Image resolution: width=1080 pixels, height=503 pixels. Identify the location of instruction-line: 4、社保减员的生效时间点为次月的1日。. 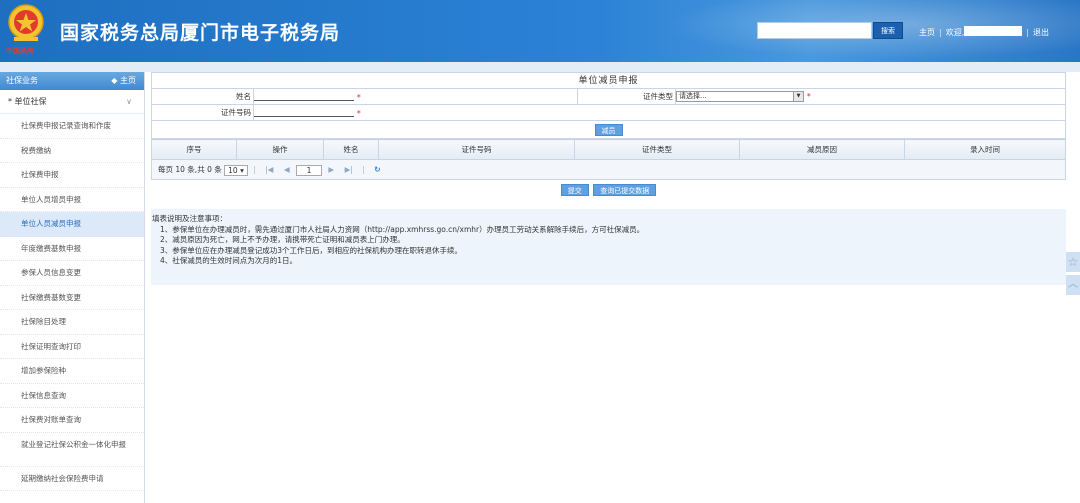
(229, 260).